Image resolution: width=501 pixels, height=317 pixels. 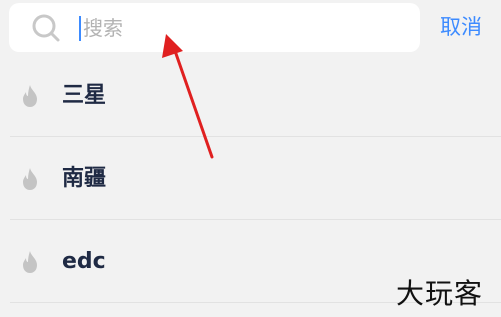 I want to click on list-item-label: edc, so click(x=84, y=261).